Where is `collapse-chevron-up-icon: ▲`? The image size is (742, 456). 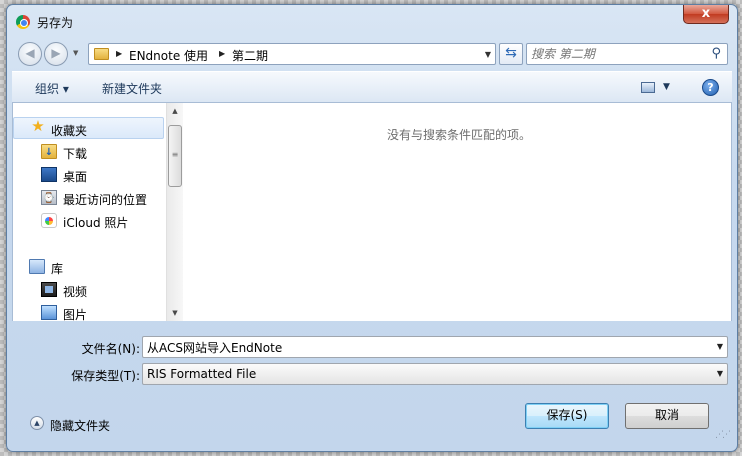
collapse-chevron-up-icon: ▲ is located at coordinates (37, 423).